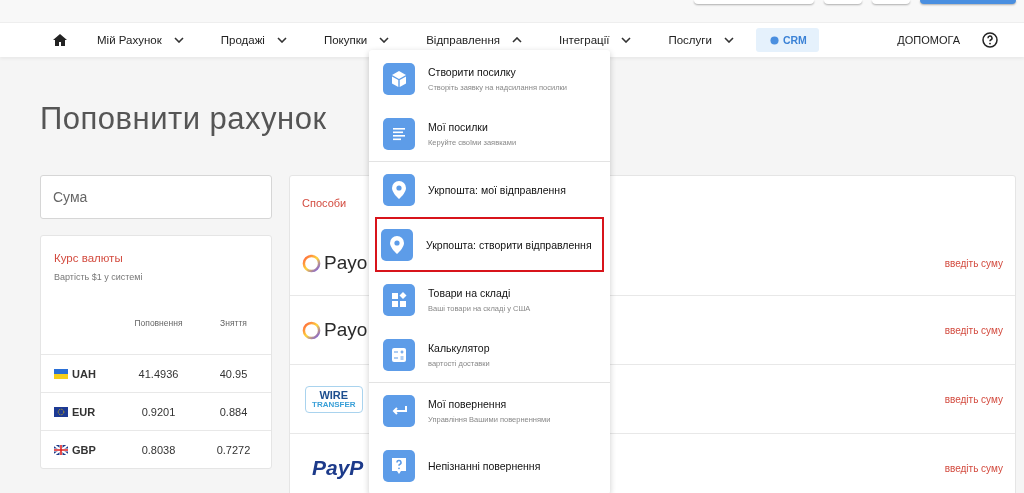 This screenshot has height=493, width=1024. Describe the element at coordinates (489, 465) in the screenshot. I see `menu-item: Непізнанні повернення` at that location.